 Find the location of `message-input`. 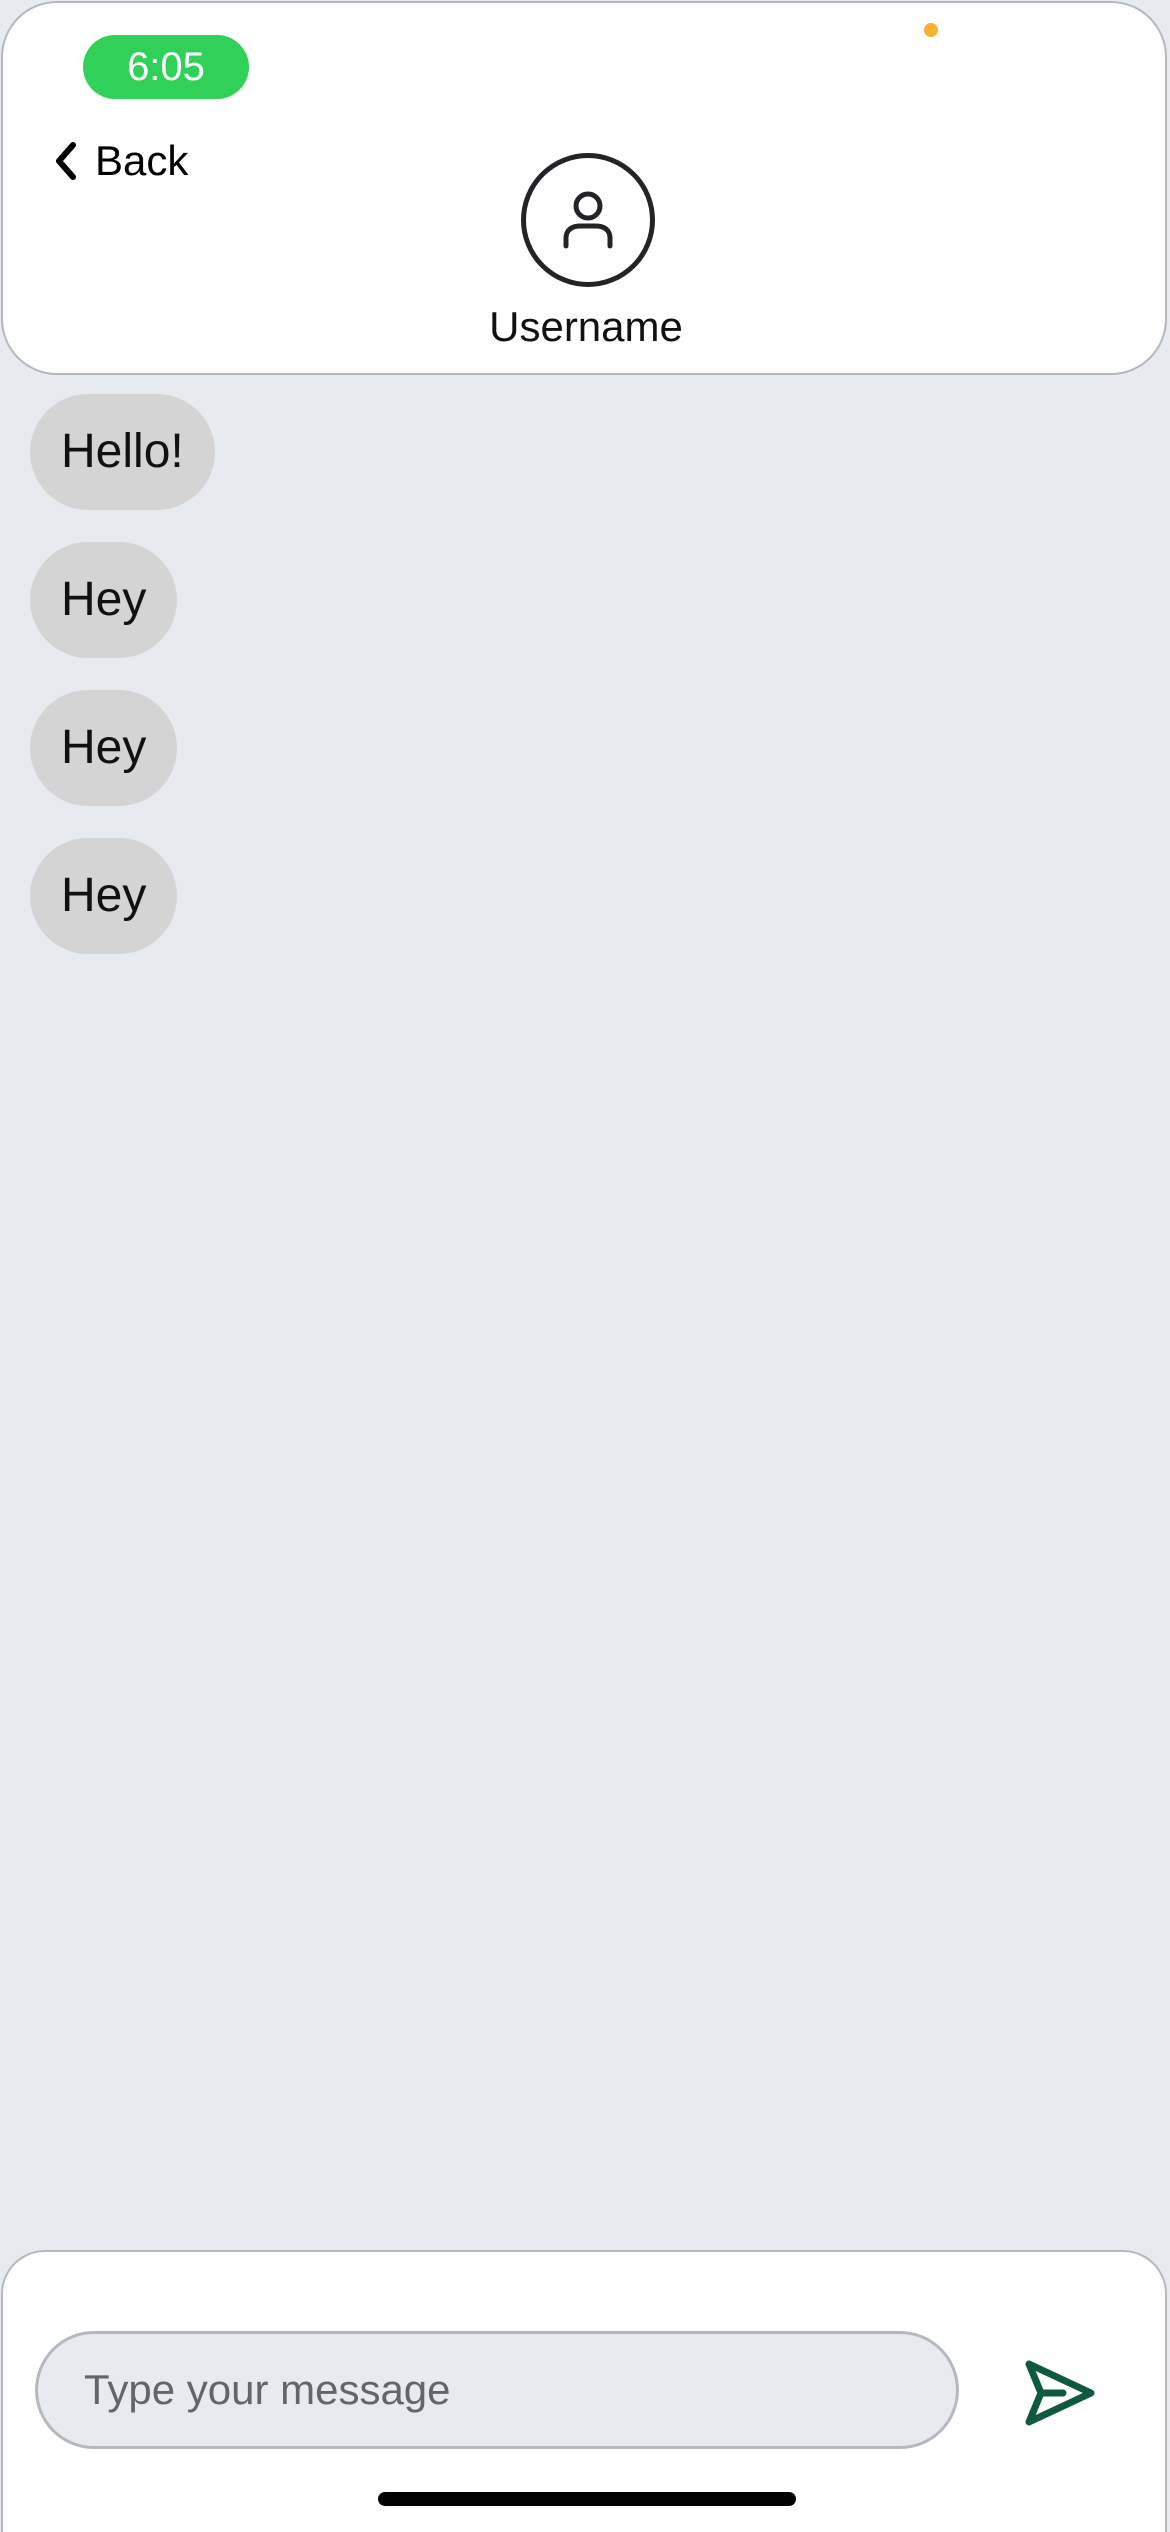

message-input is located at coordinates (497, 2390).